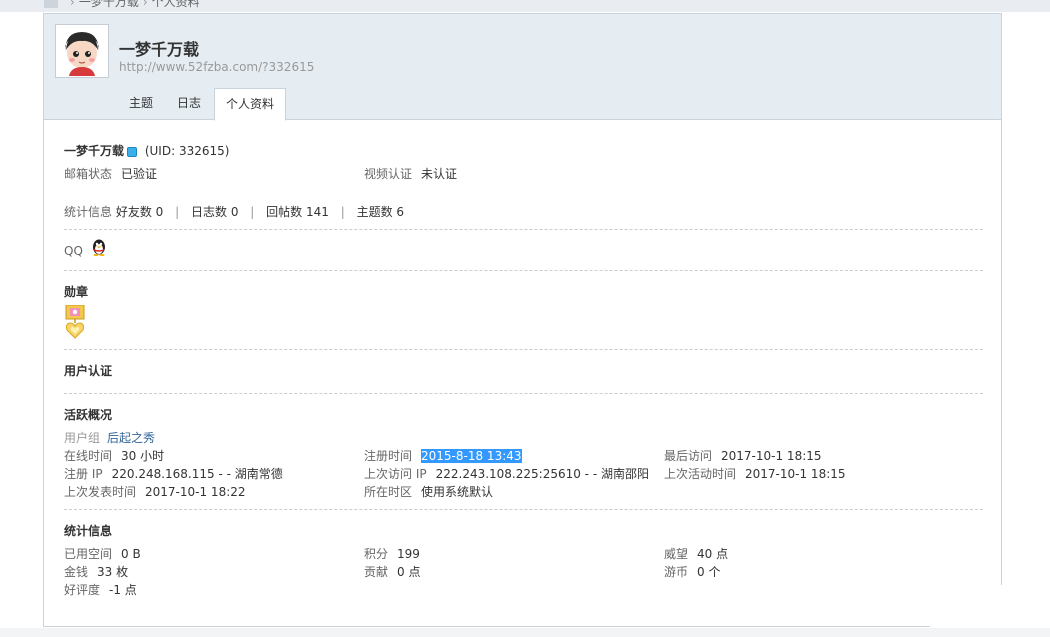  I want to click on email-status: 邮箱状态 已验证, so click(110, 173).